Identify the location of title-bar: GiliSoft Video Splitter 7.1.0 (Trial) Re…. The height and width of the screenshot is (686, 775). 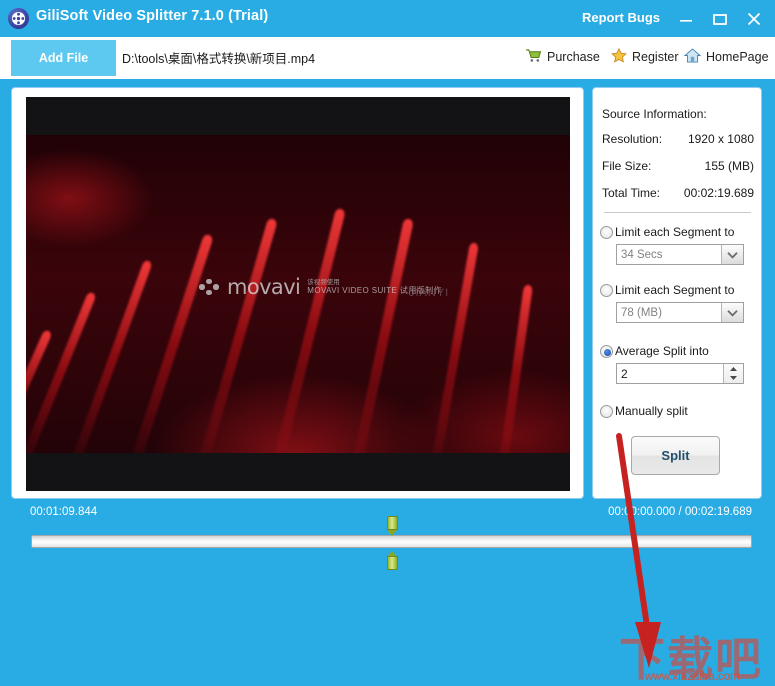
(387, 18).